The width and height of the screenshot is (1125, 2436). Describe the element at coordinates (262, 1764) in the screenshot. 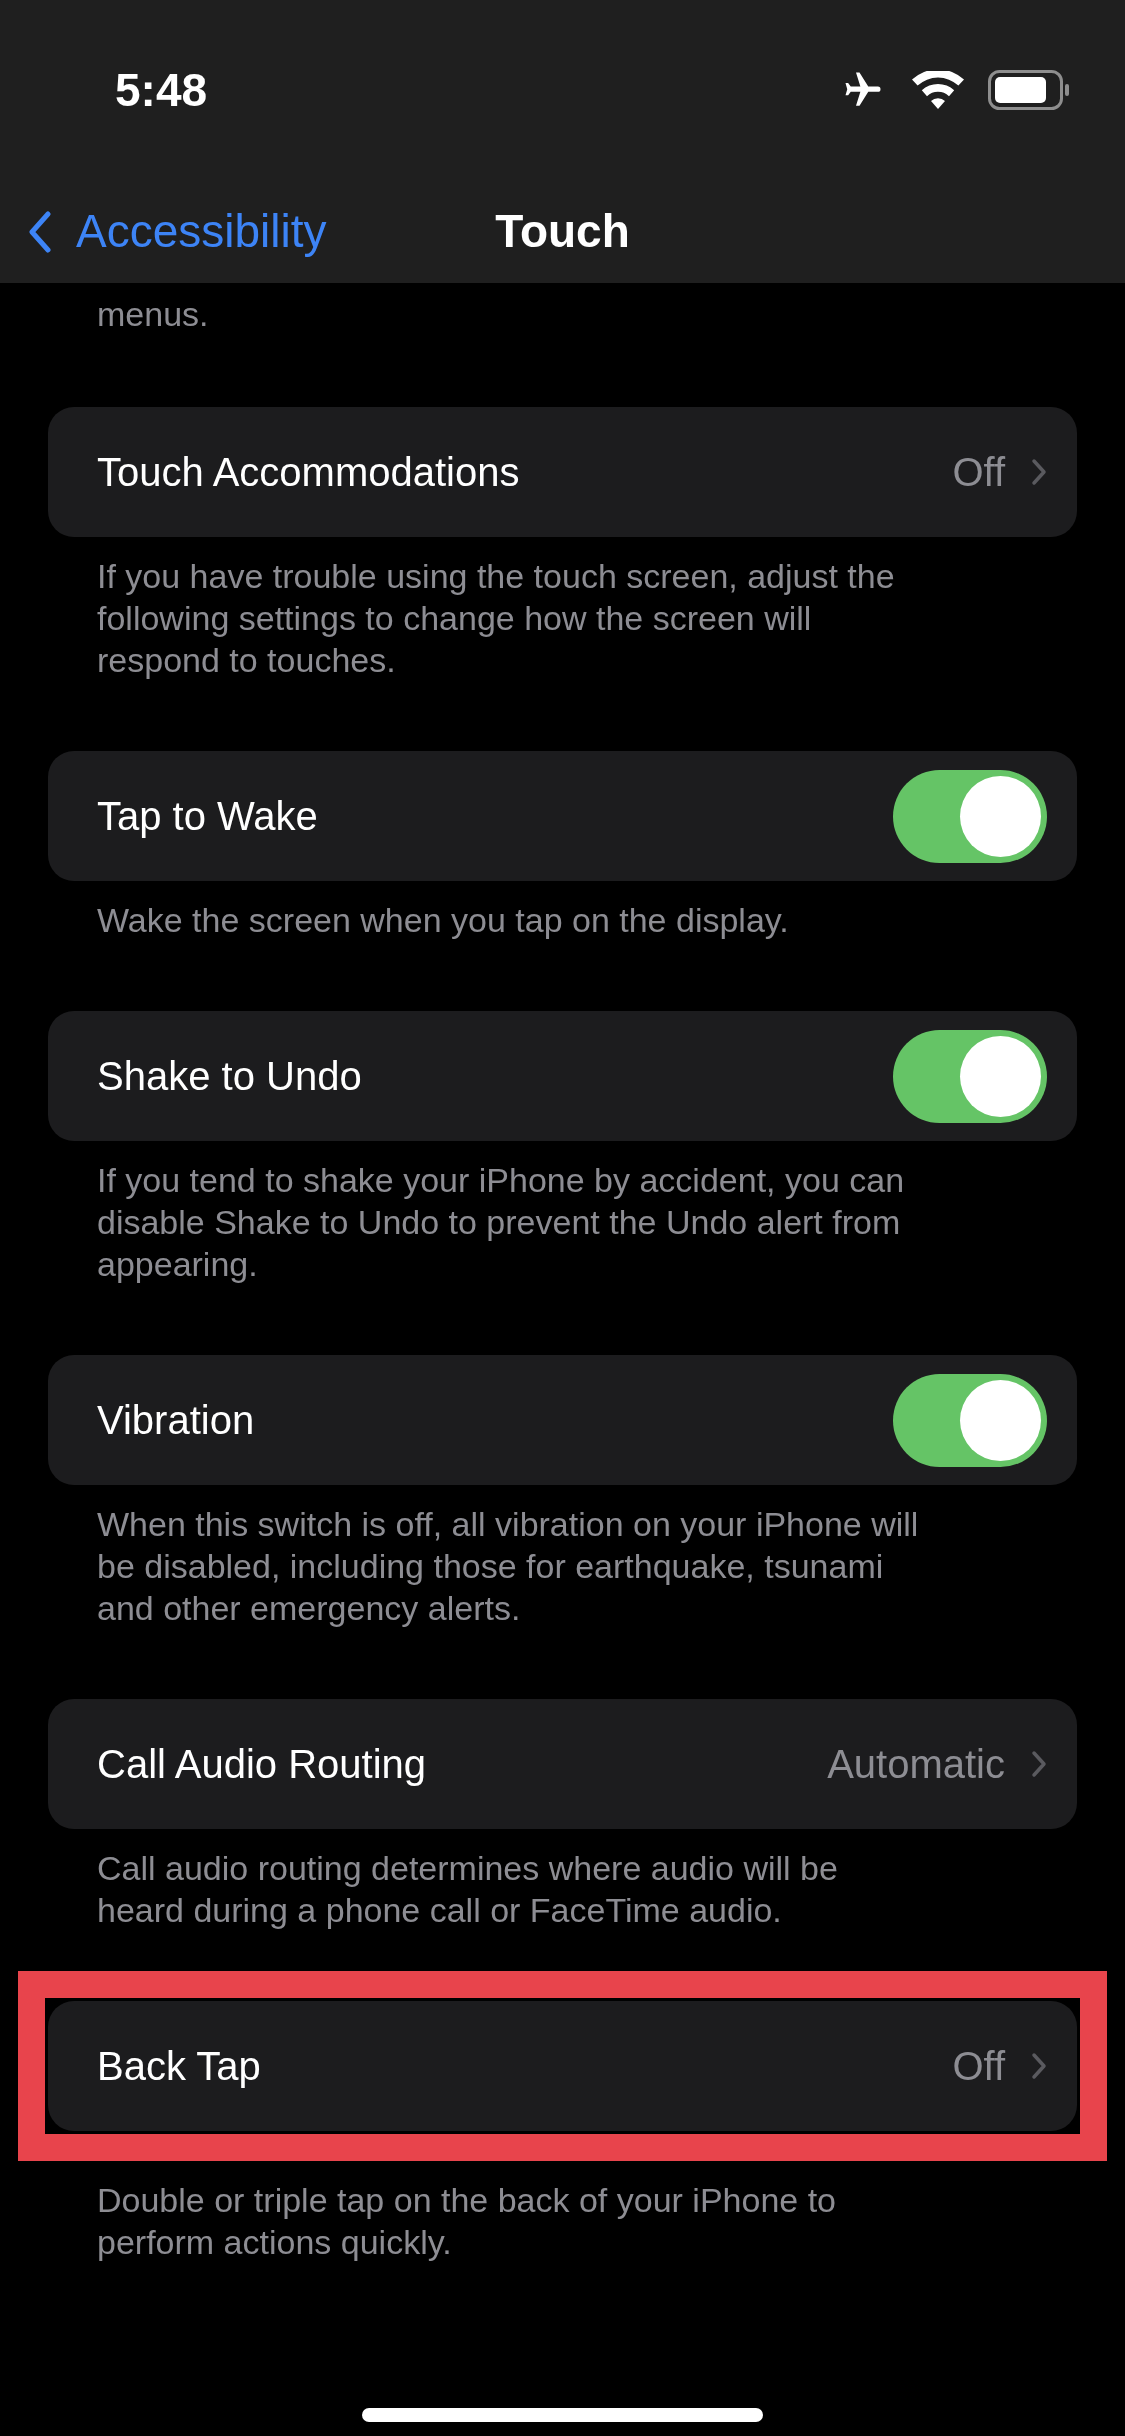

I see `row-label: Call Audio Routing` at that location.